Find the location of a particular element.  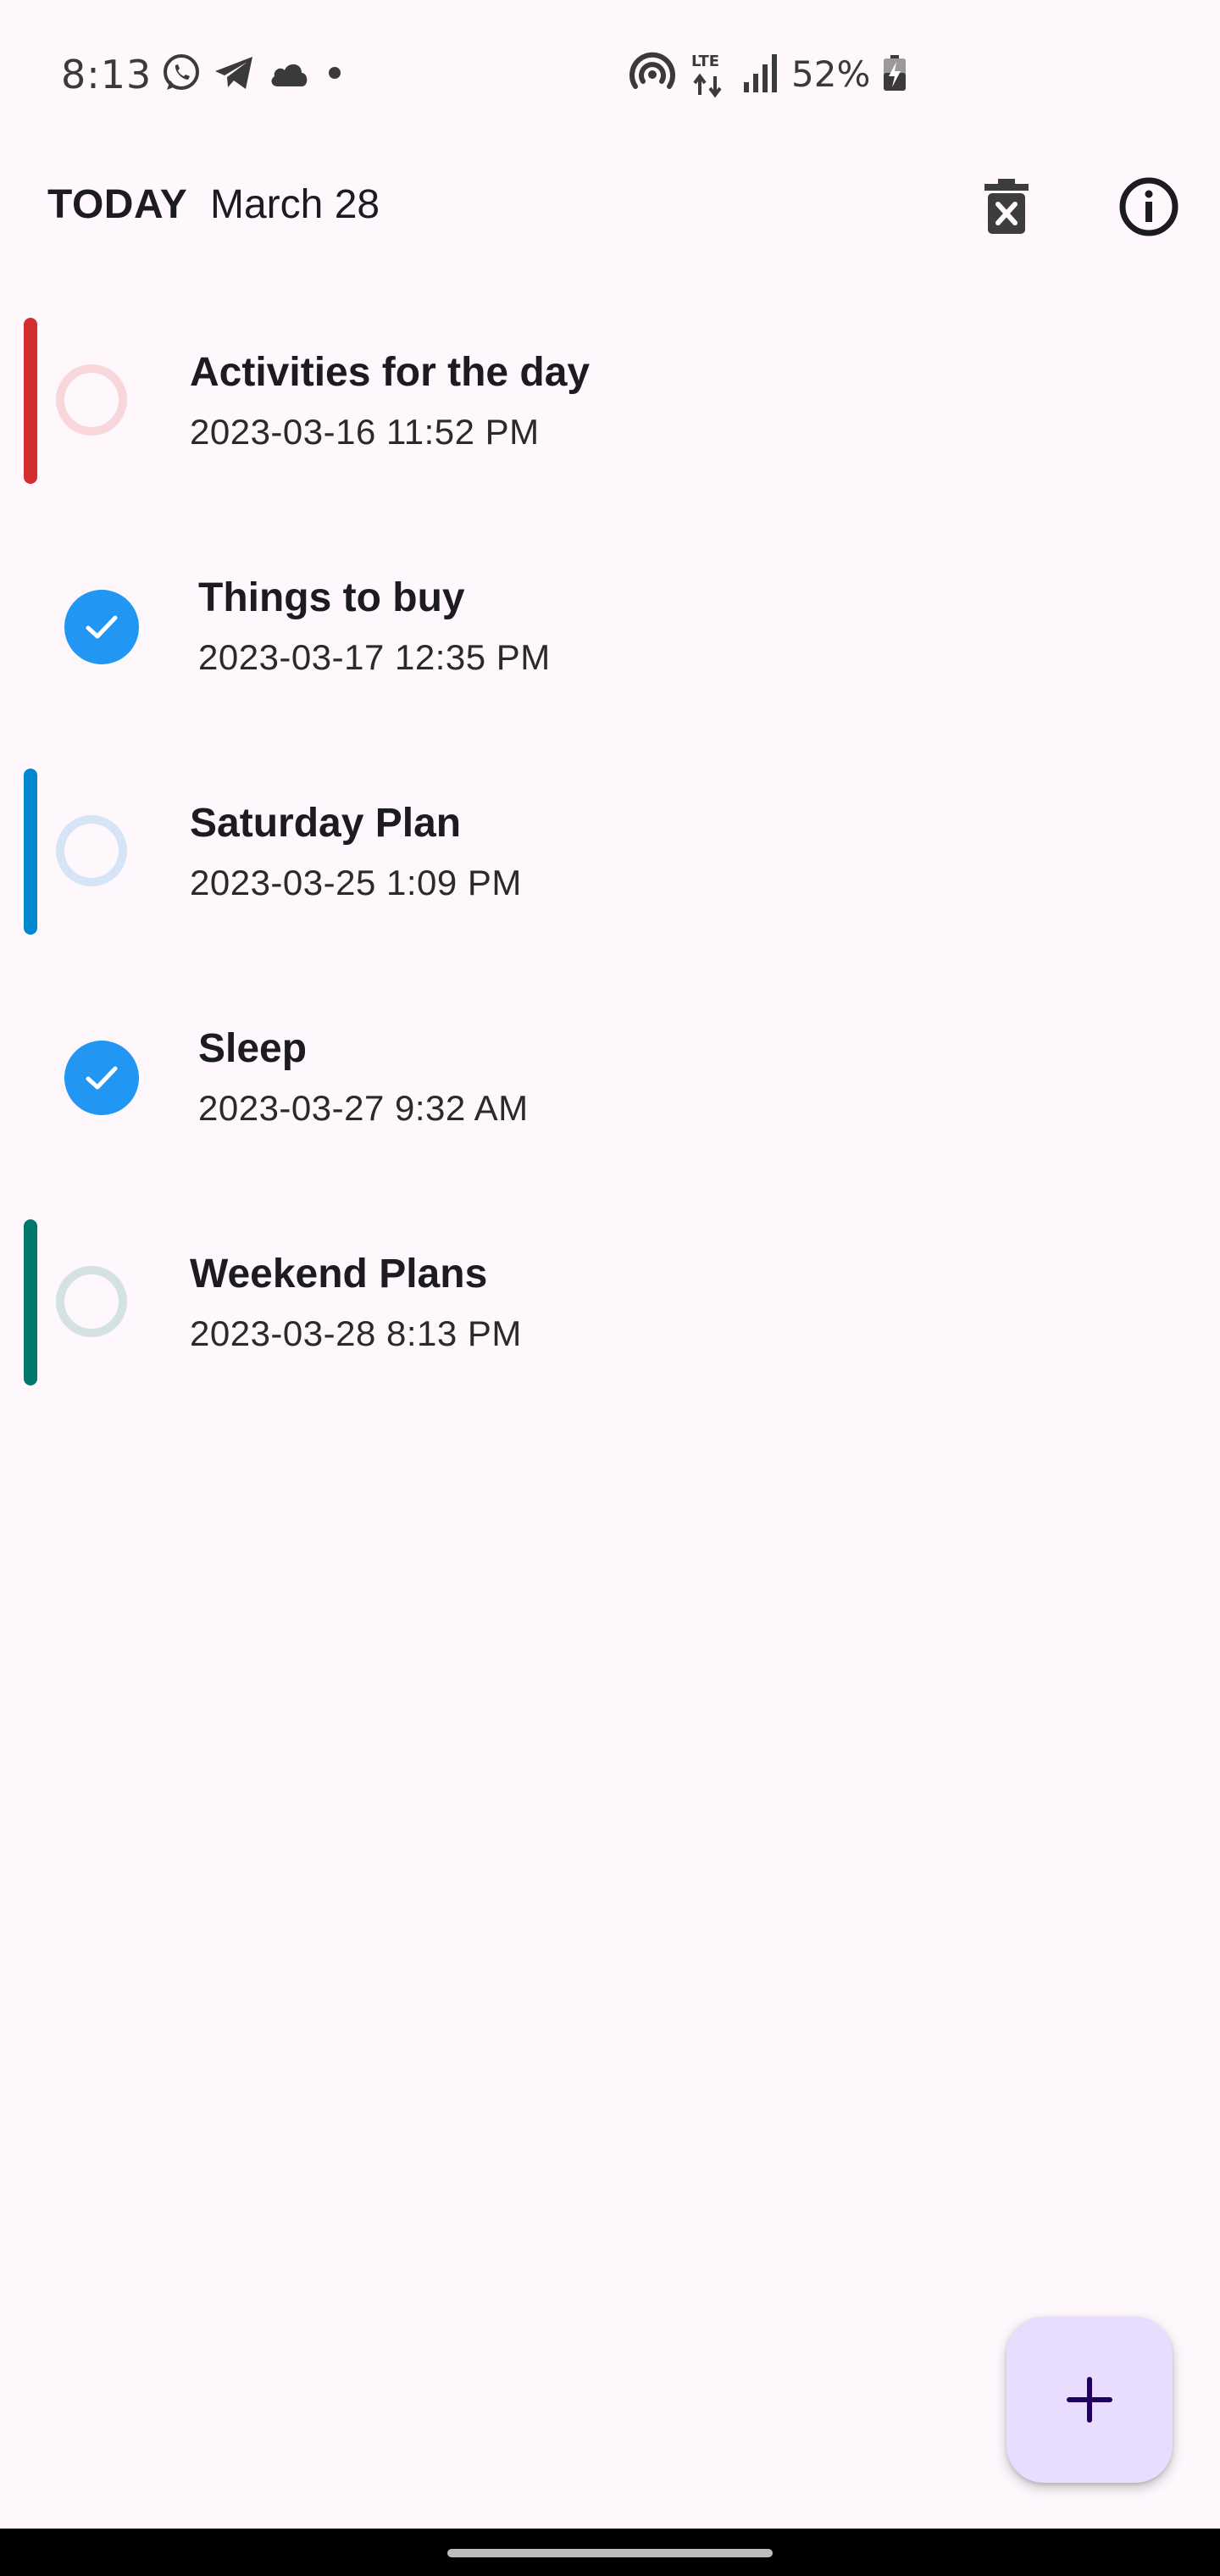

task-item: Weekend Plans 2023-03-28 8:13 PM is located at coordinates (610, 1294).